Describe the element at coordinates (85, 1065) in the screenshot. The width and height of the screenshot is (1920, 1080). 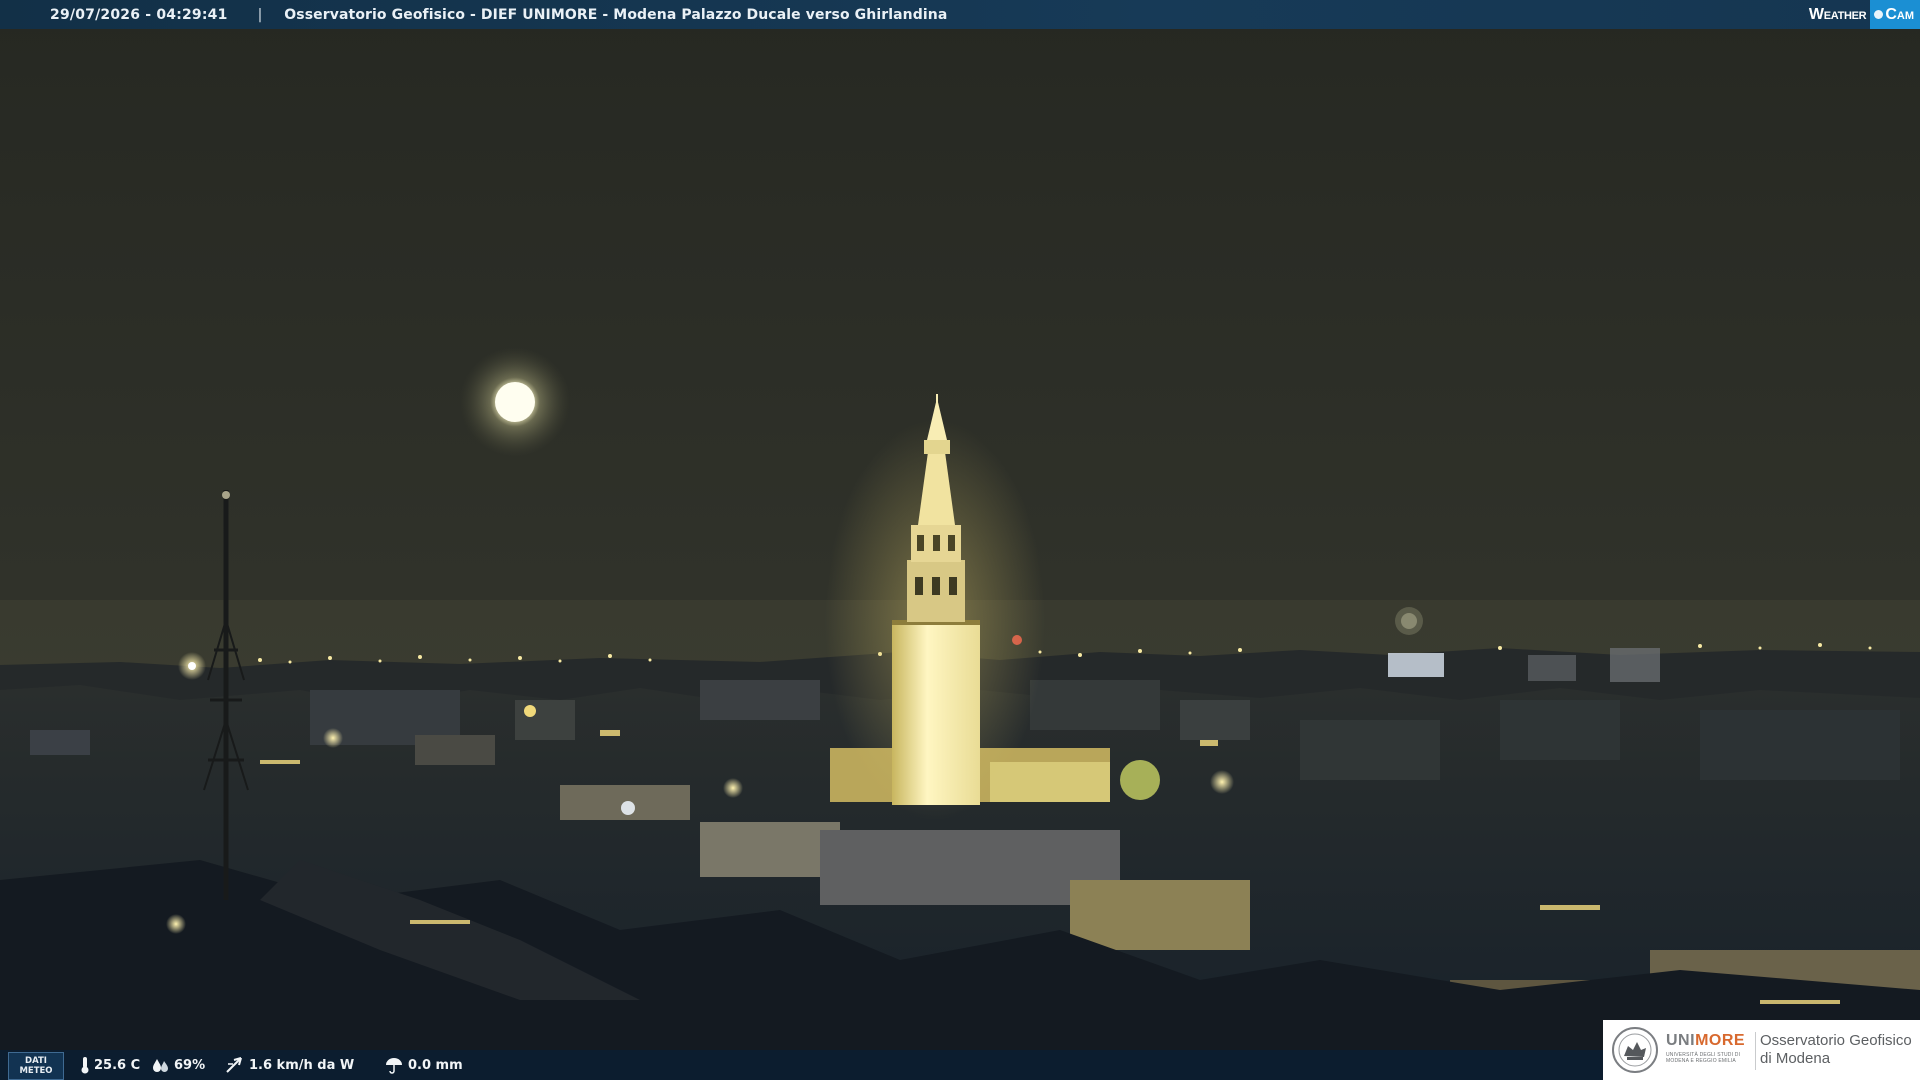
I see `thermometer-icon` at that location.